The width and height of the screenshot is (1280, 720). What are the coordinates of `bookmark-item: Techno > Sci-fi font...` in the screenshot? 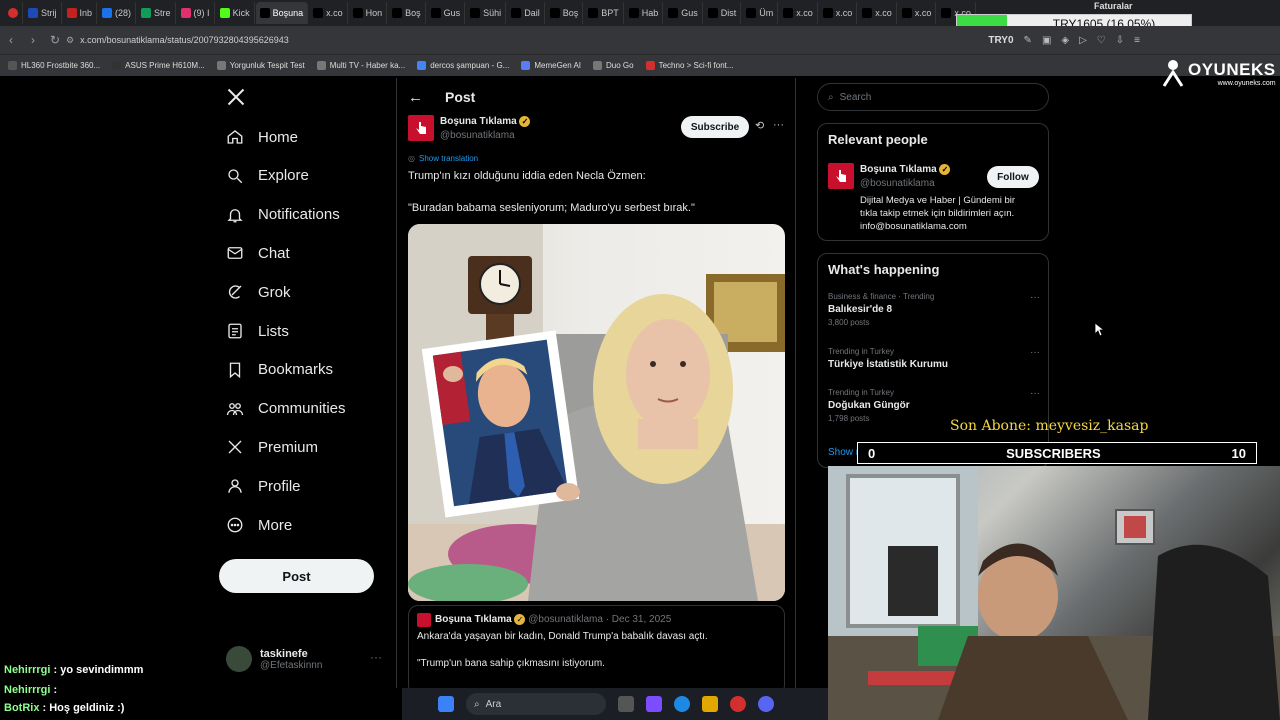 It's located at (689, 65).